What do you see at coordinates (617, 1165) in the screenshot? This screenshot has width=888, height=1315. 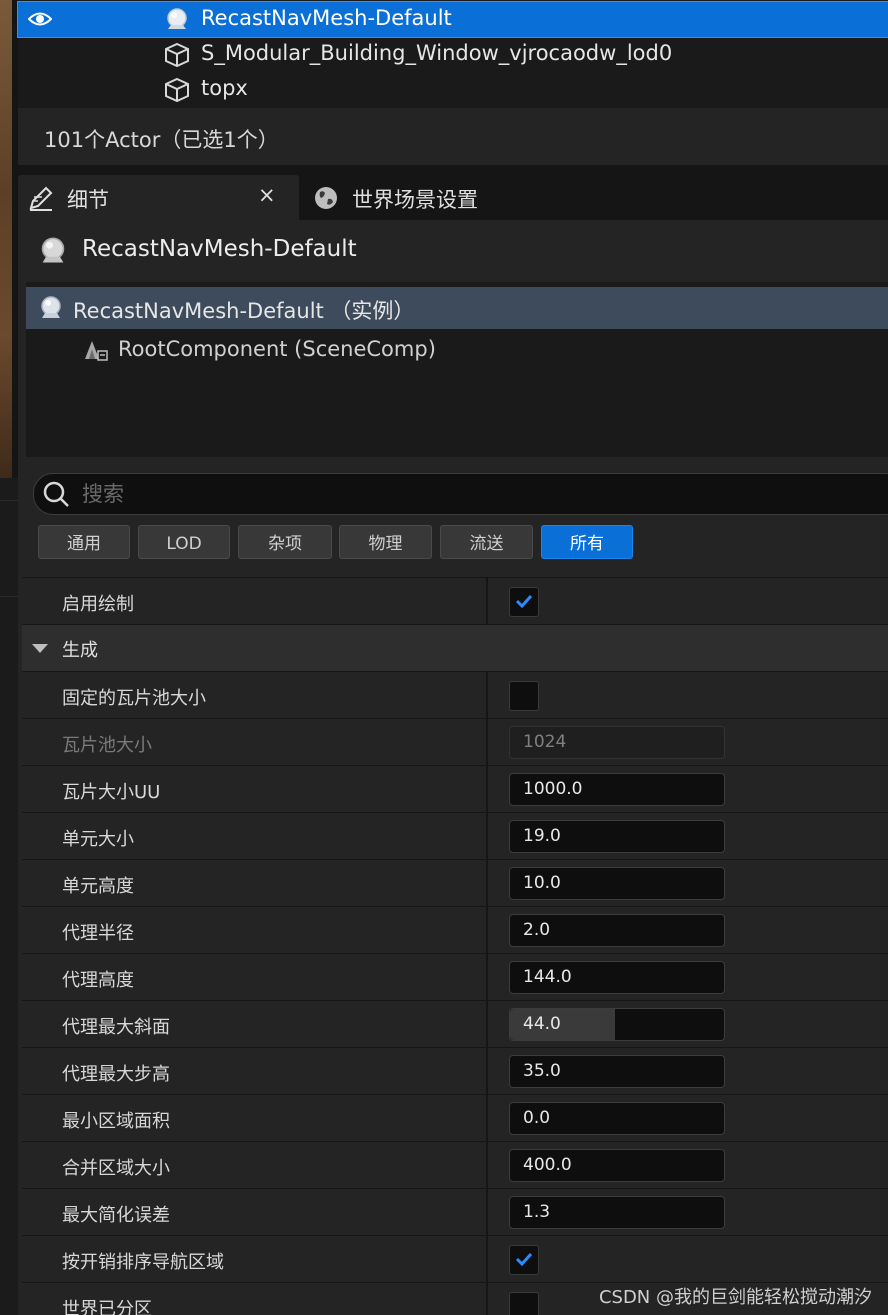 I see `property-number-field: 400.0` at bounding box center [617, 1165].